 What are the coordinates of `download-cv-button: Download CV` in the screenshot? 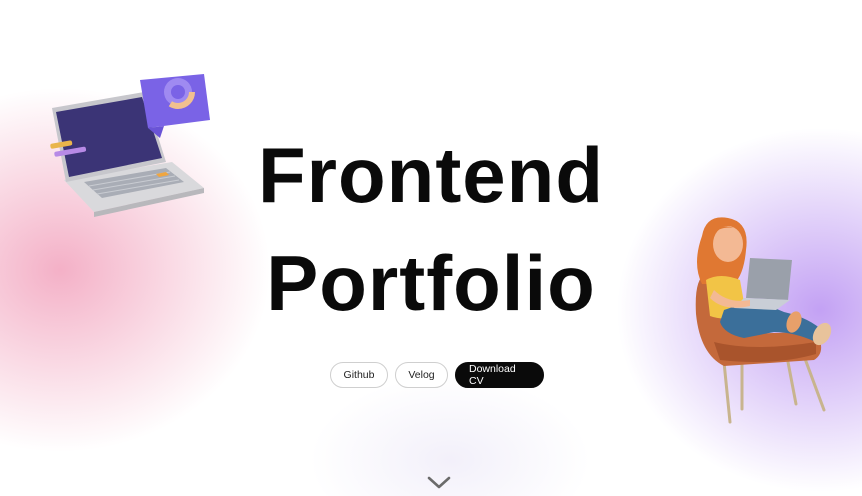 It's located at (499, 375).